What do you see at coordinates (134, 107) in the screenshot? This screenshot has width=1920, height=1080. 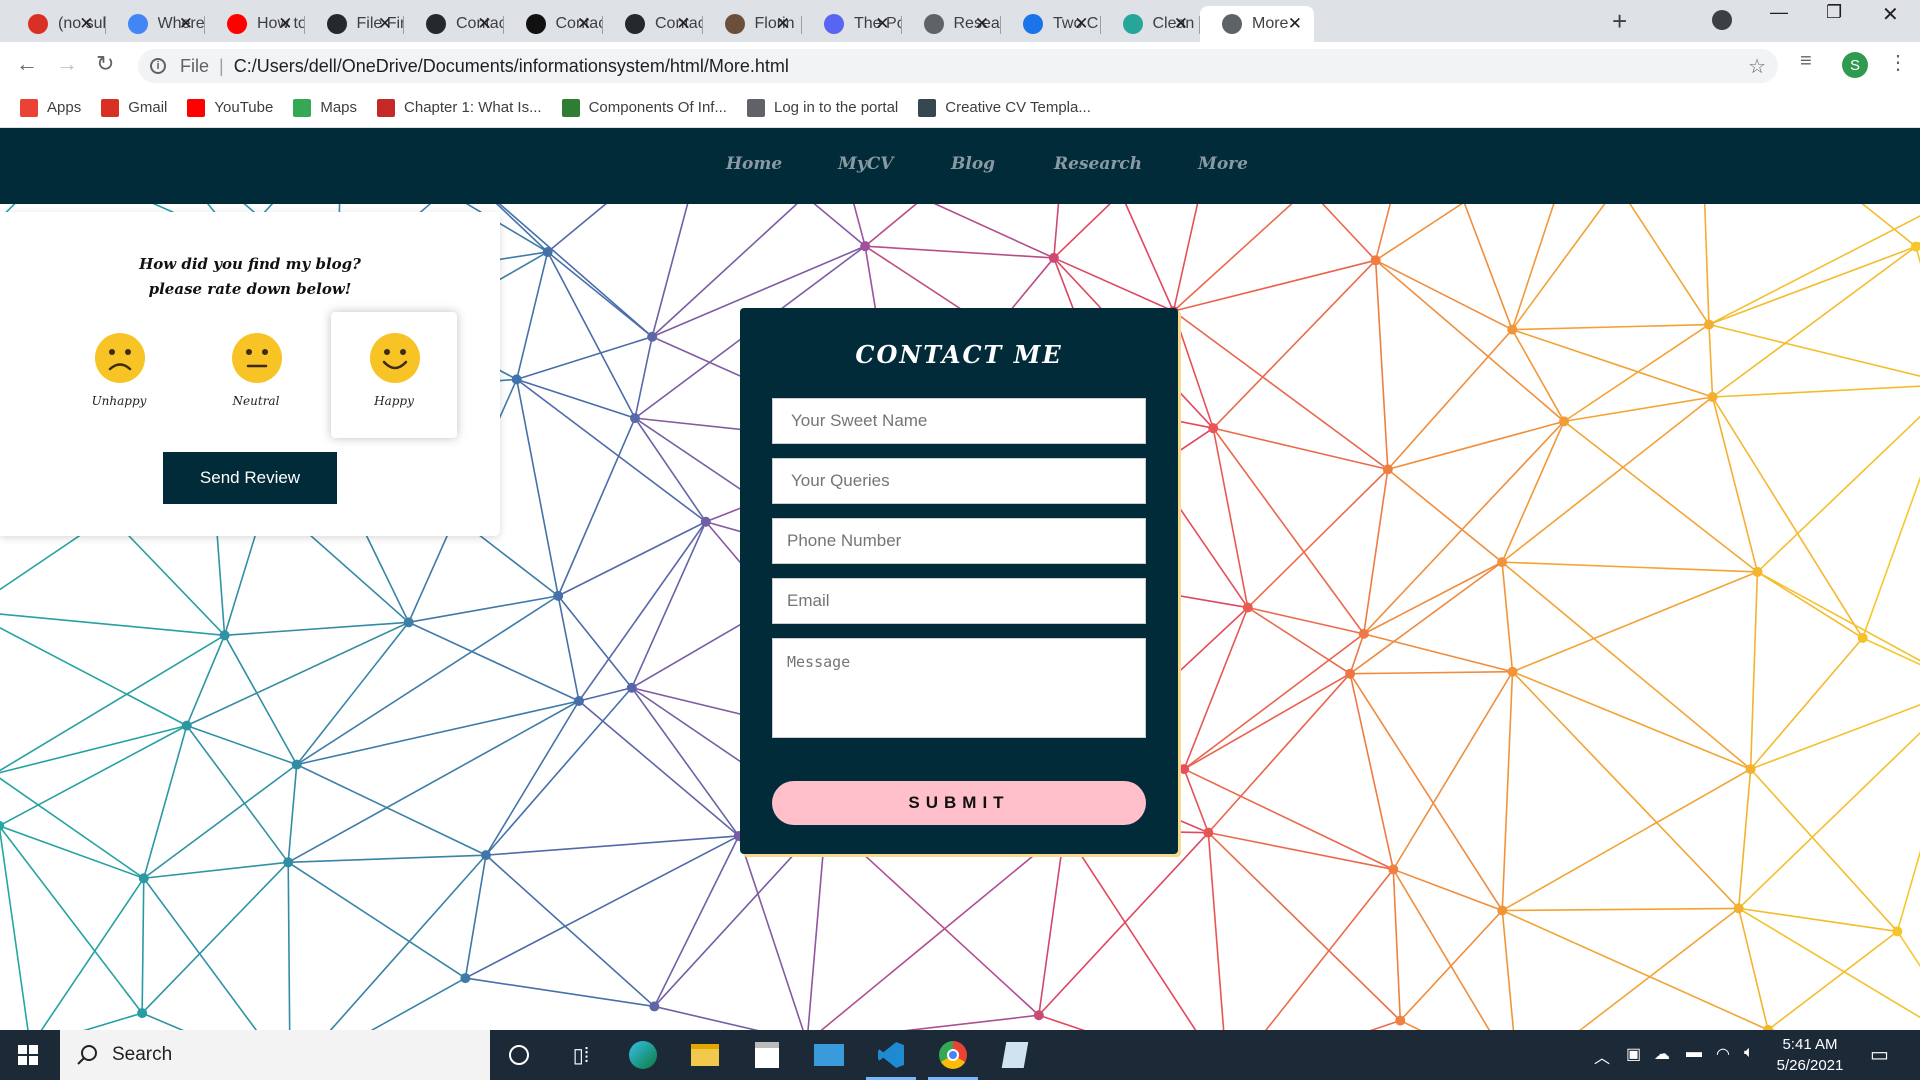 I see `bookmark-item: Gmail` at bounding box center [134, 107].